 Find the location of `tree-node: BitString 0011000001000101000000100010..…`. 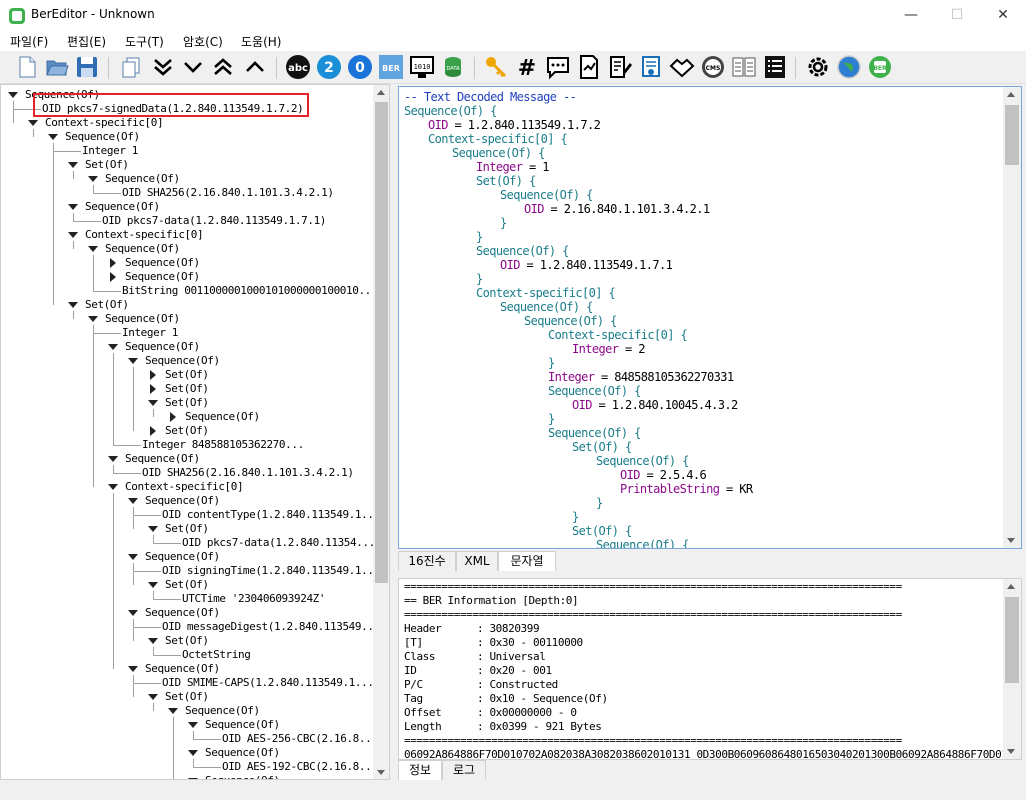

tree-node: BitString 0011000001000101000000100010..… is located at coordinates (250, 291).